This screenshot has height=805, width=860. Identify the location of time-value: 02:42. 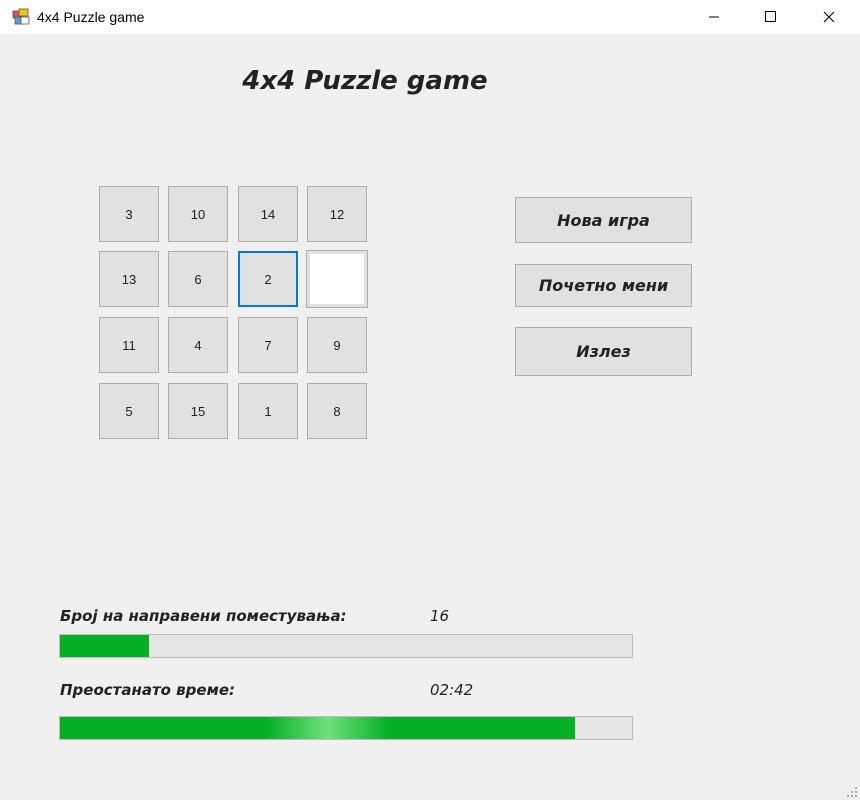
(452, 690).